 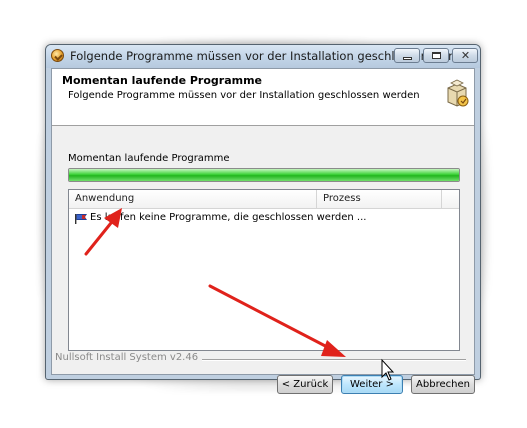 I want to click on page-title: Momentan laufende Programme, so click(x=162, y=80).